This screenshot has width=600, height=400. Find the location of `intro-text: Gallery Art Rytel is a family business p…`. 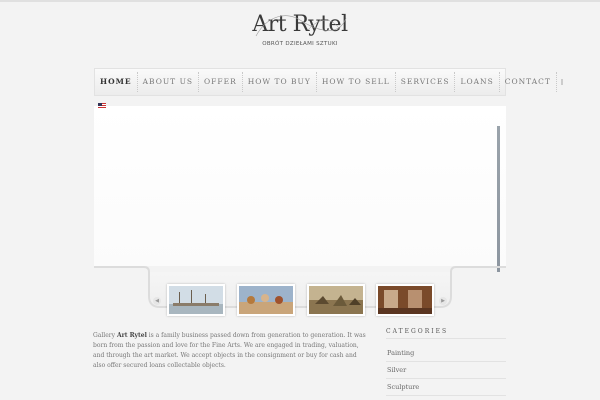

intro-text: Gallery Art Rytel is a family business p… is located at coordinates (230, 351).